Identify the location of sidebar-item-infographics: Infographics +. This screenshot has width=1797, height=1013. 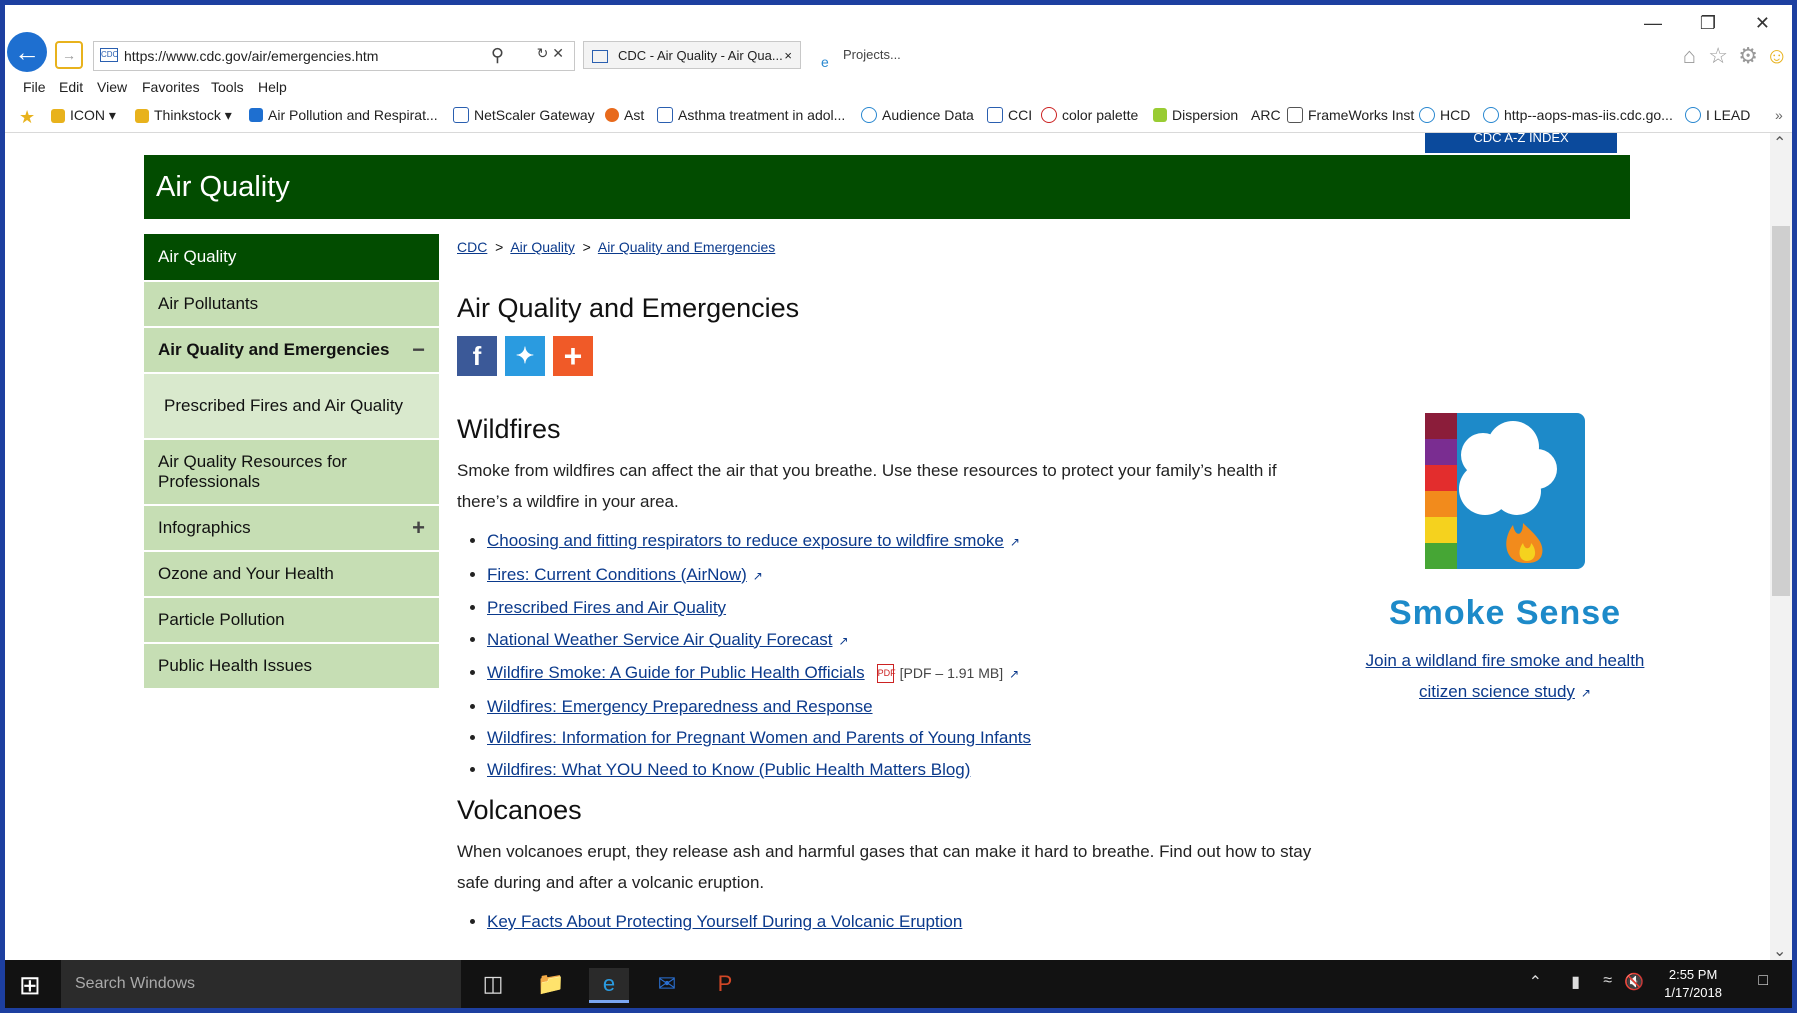
(291, 529).